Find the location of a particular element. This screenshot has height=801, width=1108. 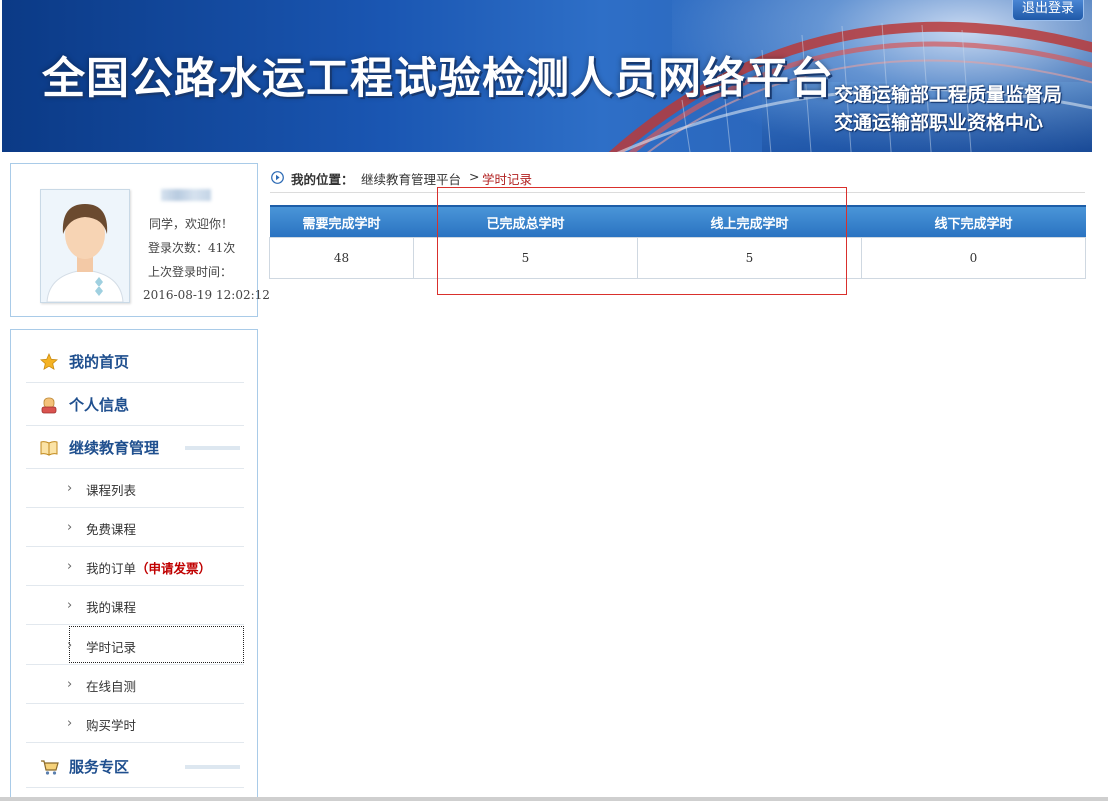

header-offline-hours: 线下完成学时 is located at coordinates (973, 221).